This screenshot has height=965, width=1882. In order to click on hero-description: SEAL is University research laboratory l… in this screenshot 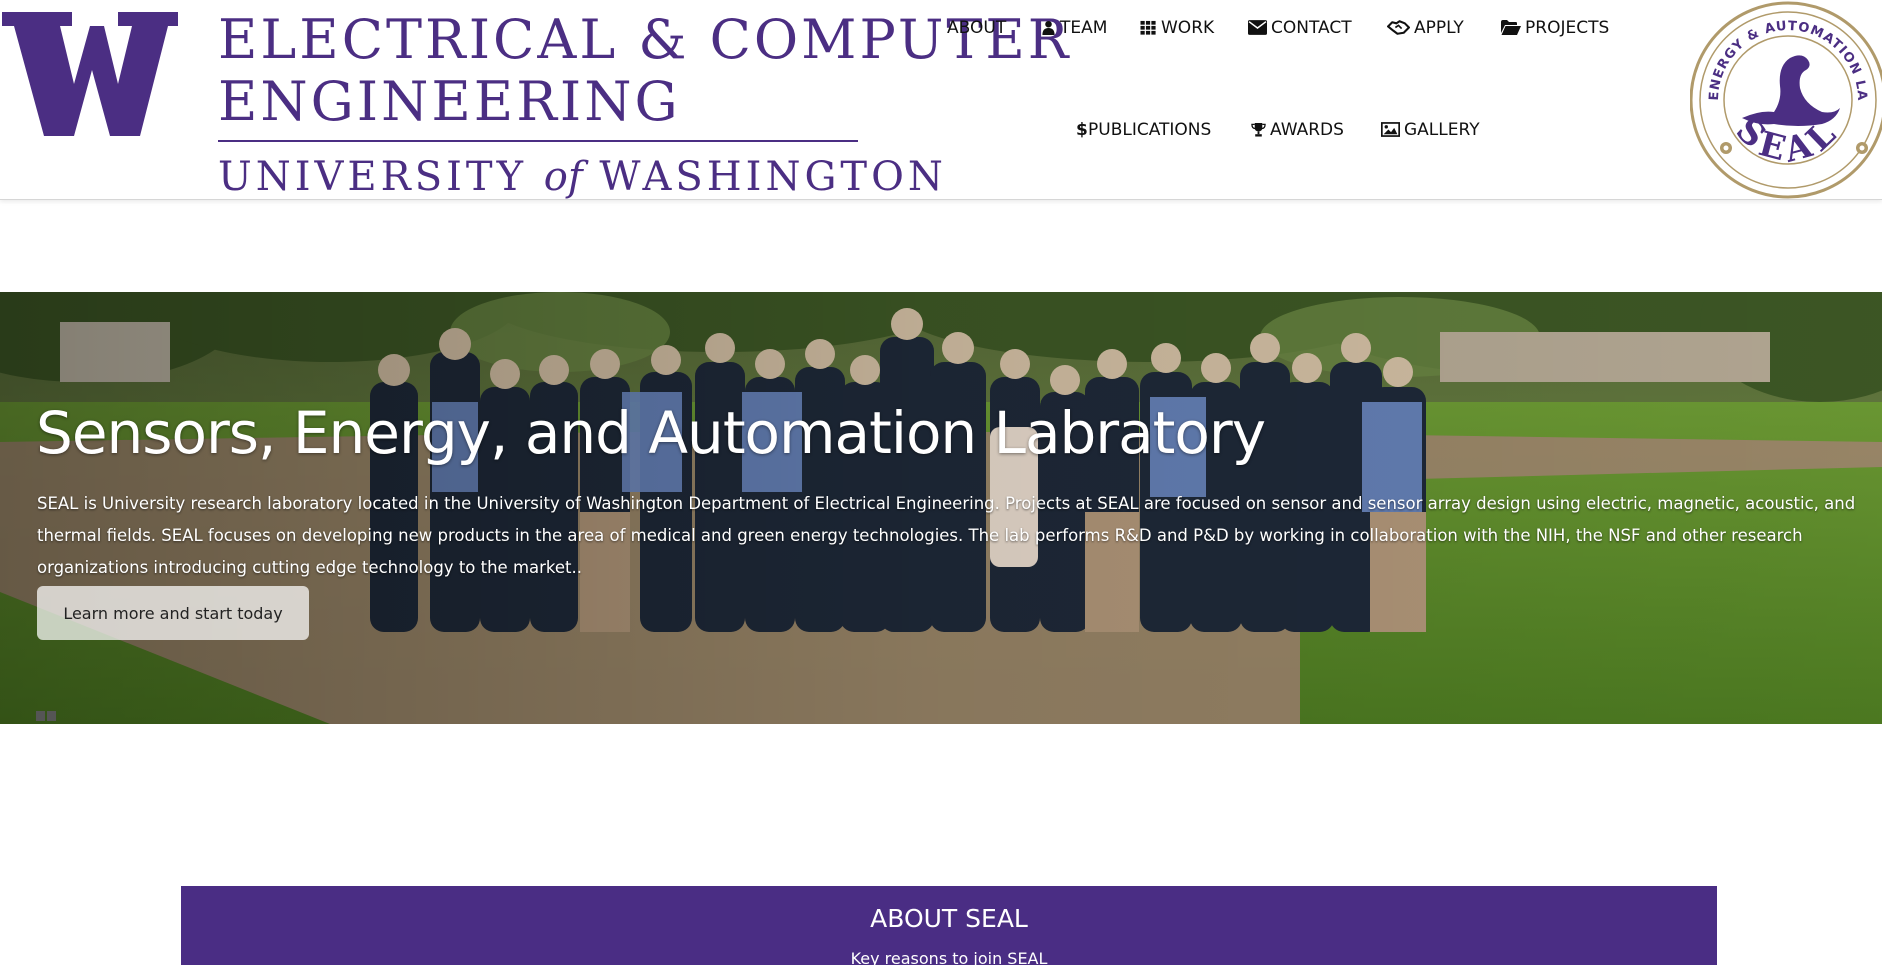, I will do `click(946, 535)`.